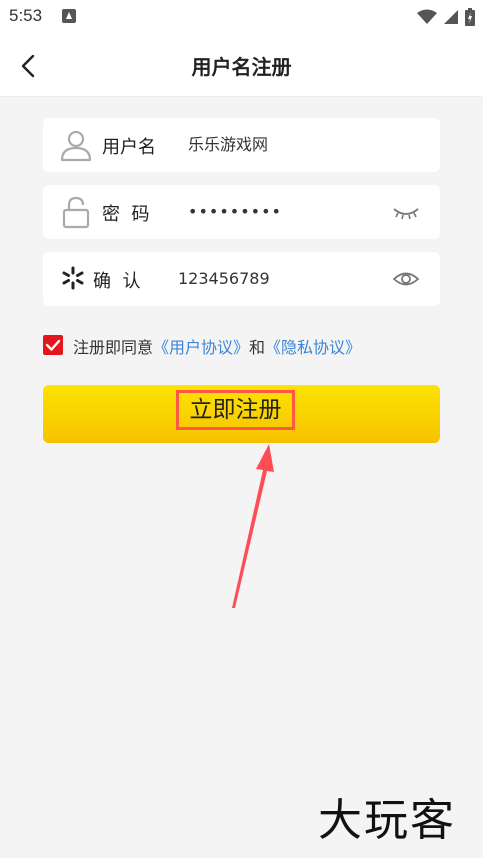 This screenshot has height=858, width=483. What do you see at coordinates (451, 17) in the screenshot?
I see `signal-icon` at bounding box center [451, 17].